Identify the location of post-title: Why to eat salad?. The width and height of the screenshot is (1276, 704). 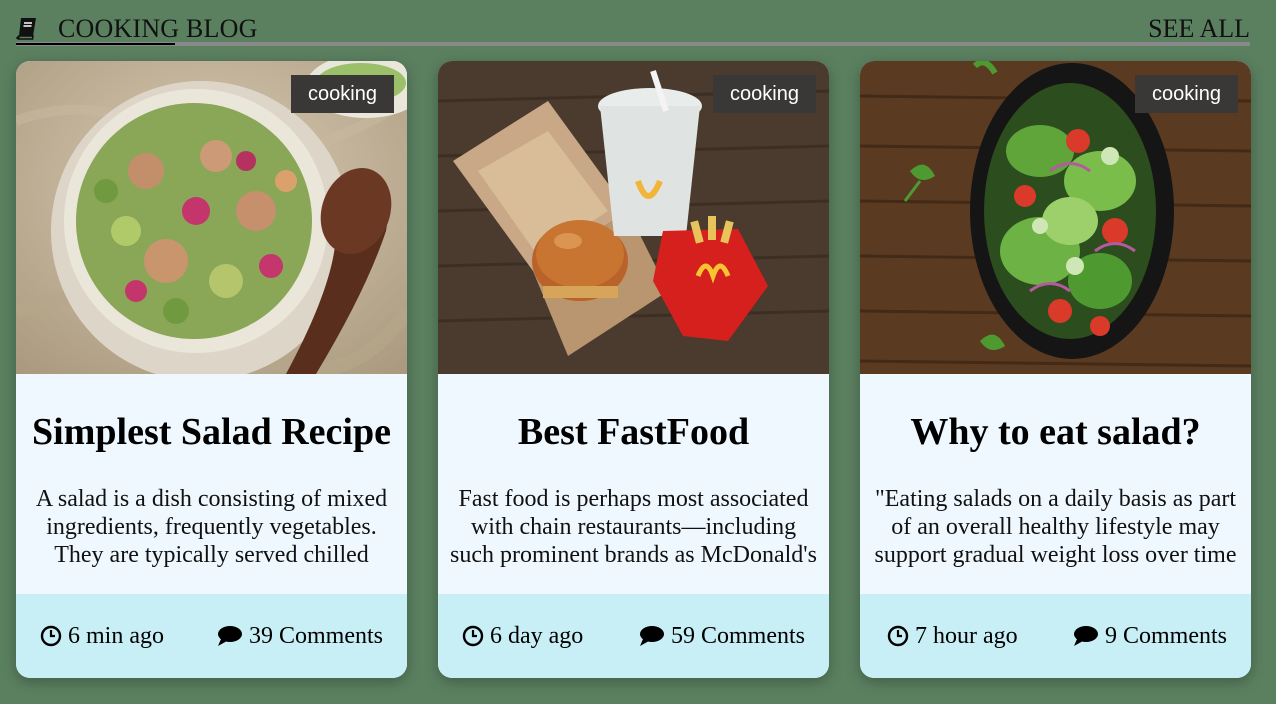
(1055, 432).